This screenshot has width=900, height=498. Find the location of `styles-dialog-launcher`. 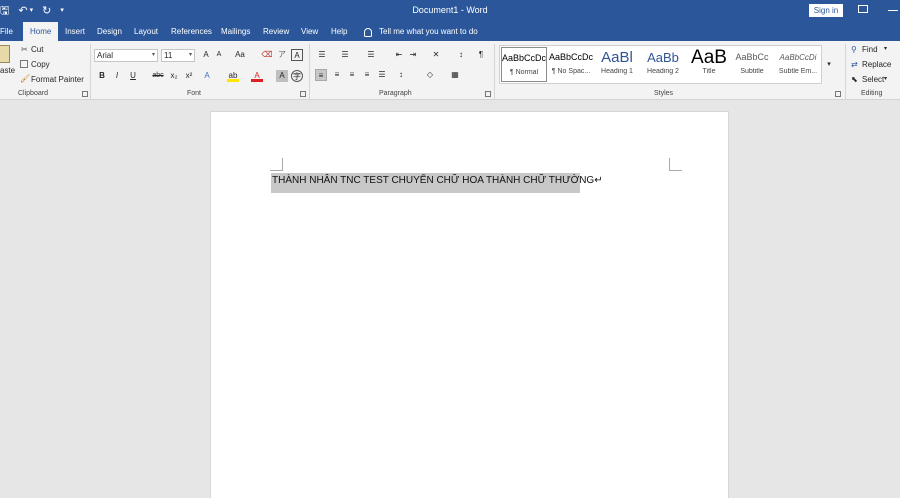

styles-dialog-launcher is located at coordinates (838, 94).